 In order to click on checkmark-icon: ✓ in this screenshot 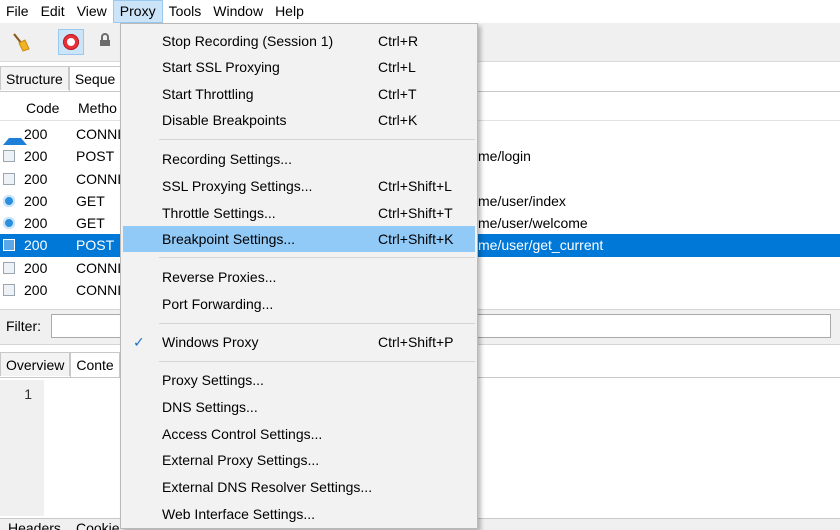, I will do `click(139, 342)`.